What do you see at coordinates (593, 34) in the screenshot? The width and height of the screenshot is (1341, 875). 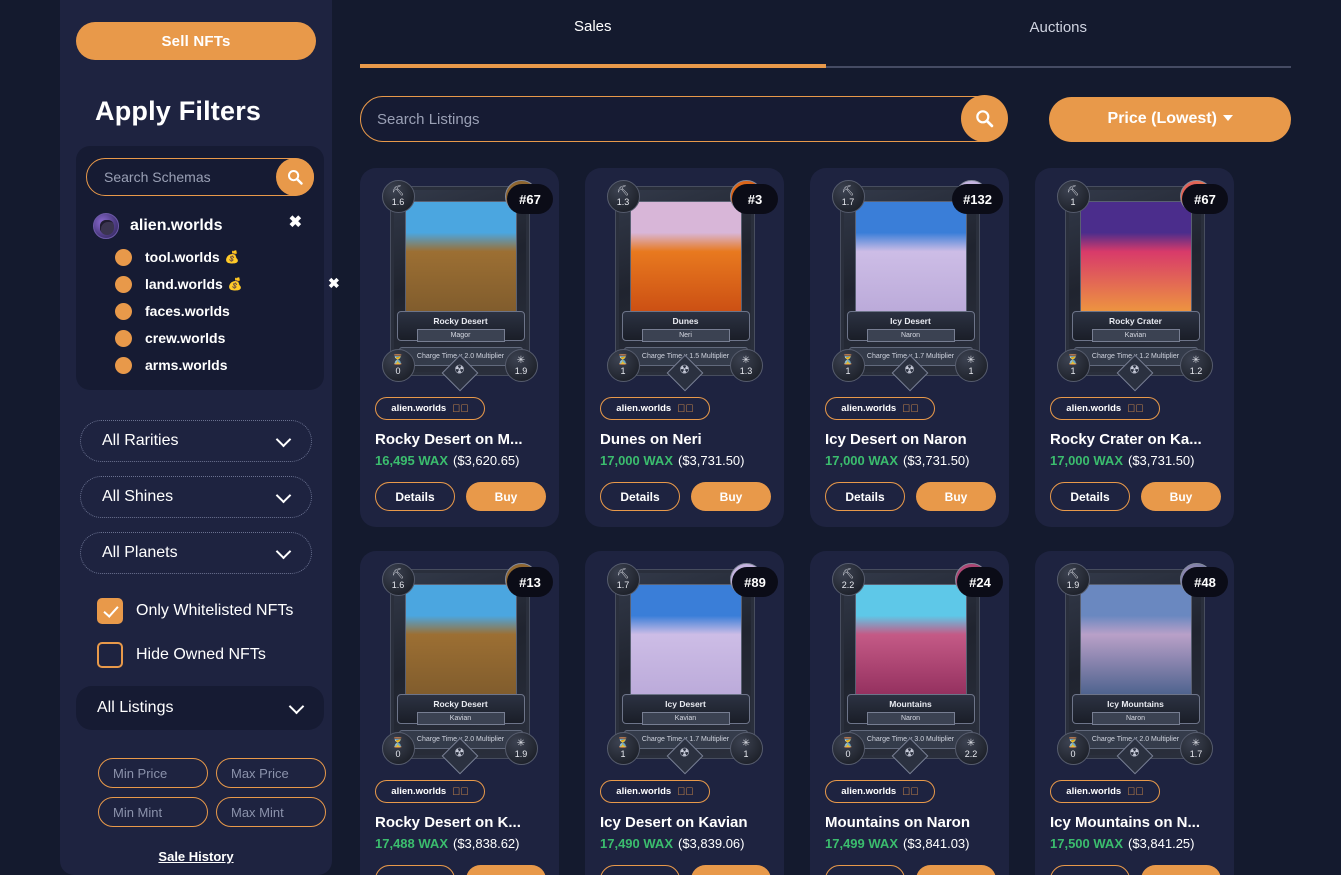 I see `tab-sales: Sales` at bounding box center [593, 34].